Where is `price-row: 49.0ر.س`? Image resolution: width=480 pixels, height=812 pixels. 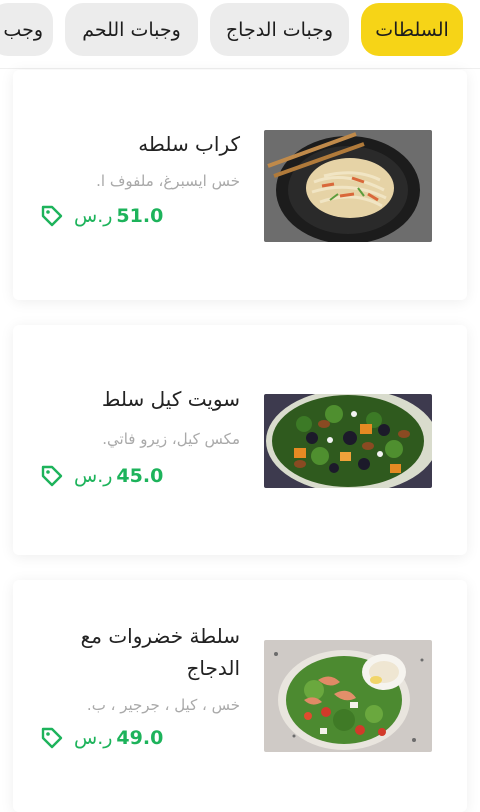
price-row: 49.0ر.س is located at coordinates (140, 738).